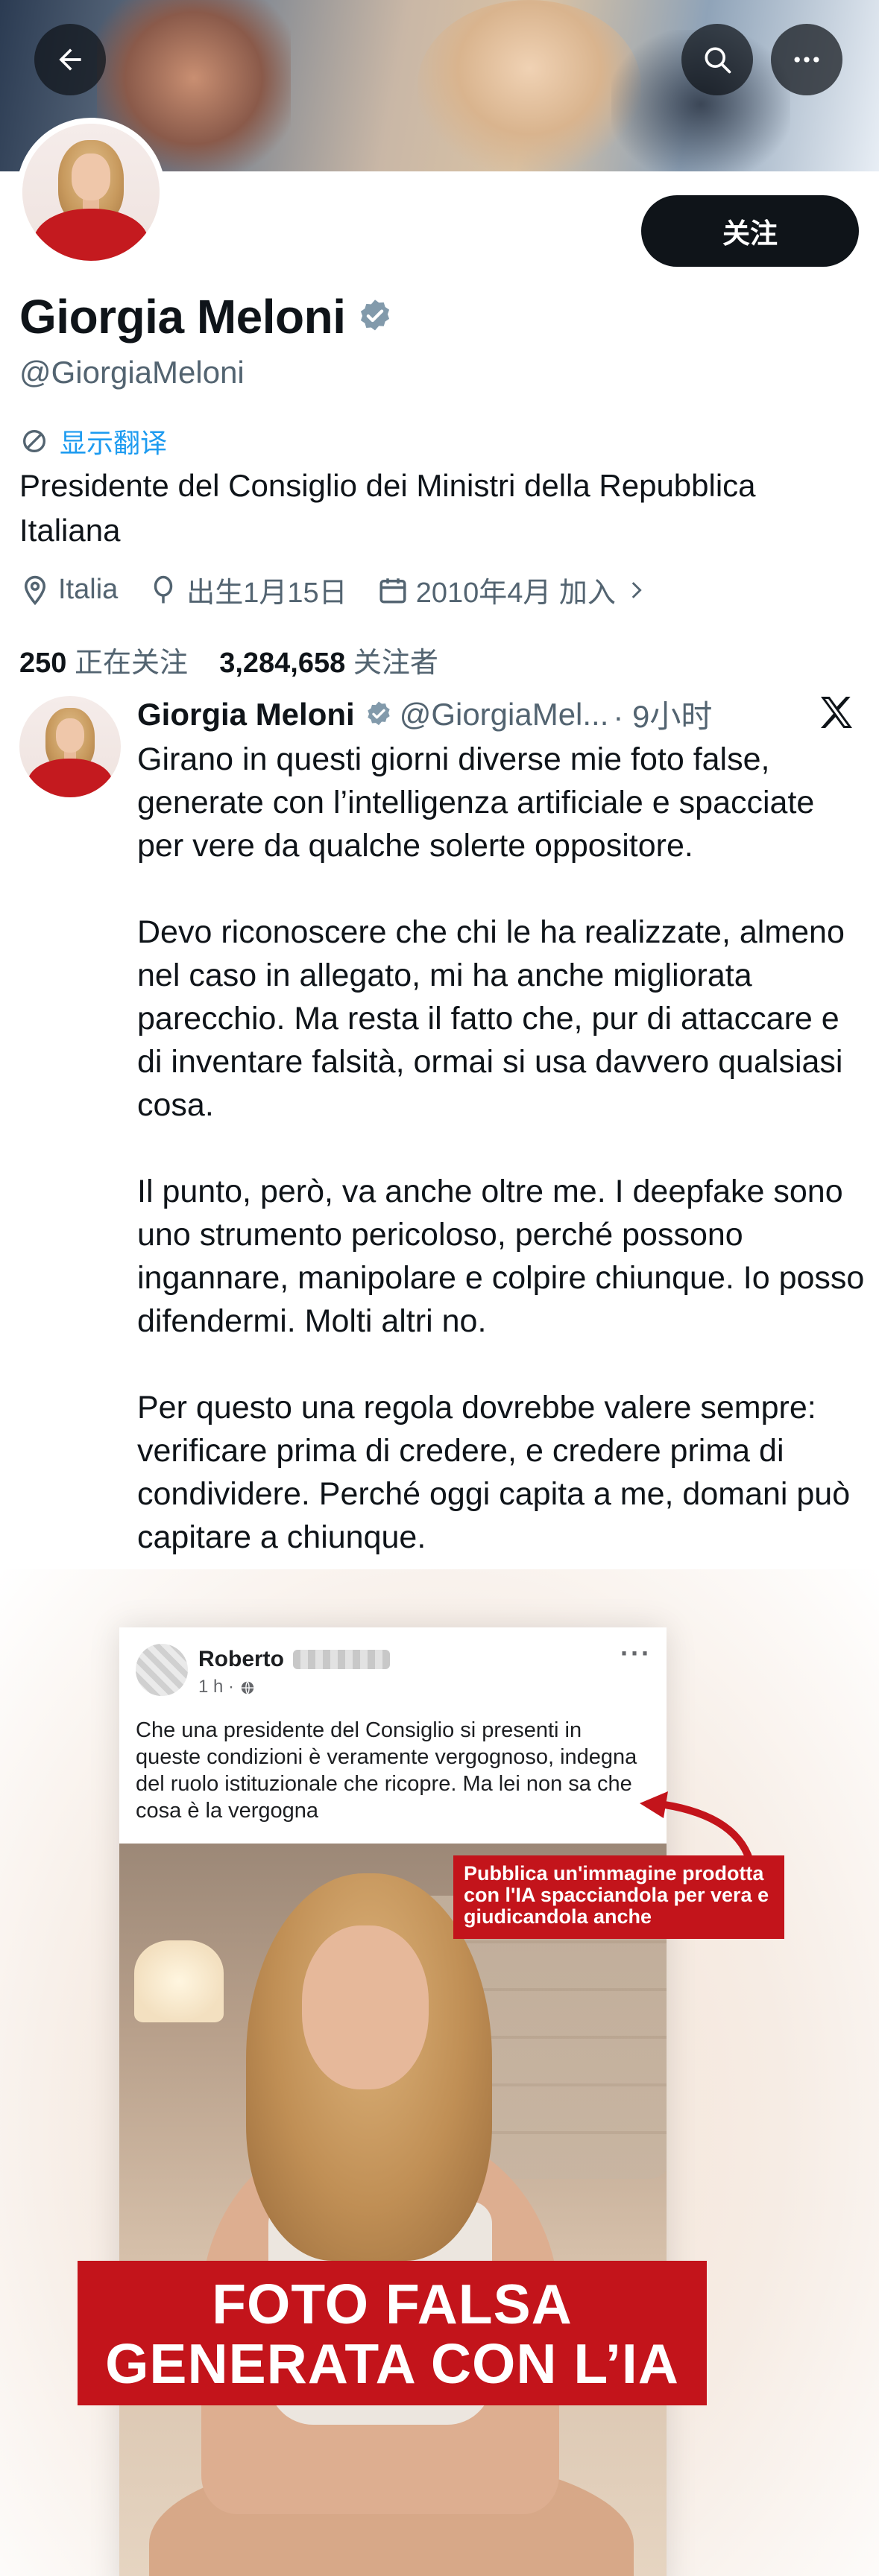 Image resolution: width=879 pixels, height=2576 pixels. I want to click on followers-label: 关注者, so click(395, 663).